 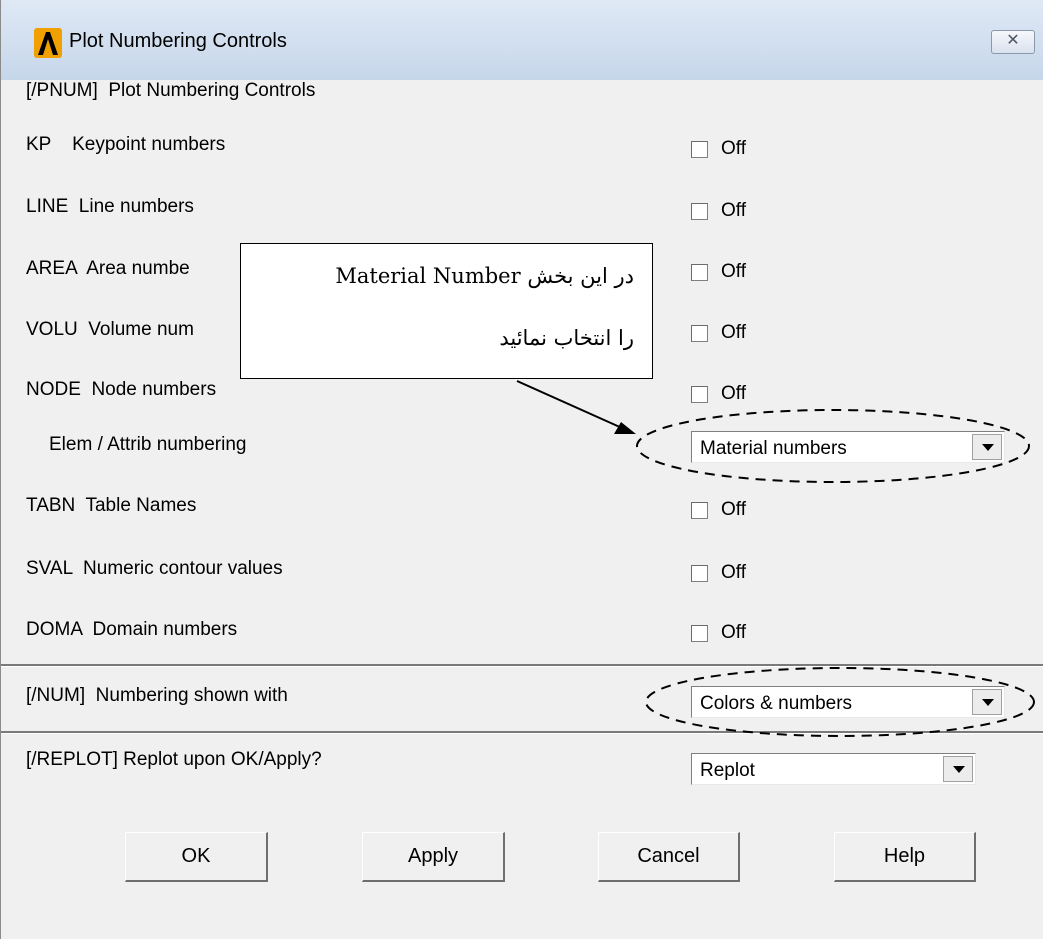 What do you see at coordinates (833, 446) in the screenshot?
I see `highlight-ellipse-elem` at bounding box center [833, 446].